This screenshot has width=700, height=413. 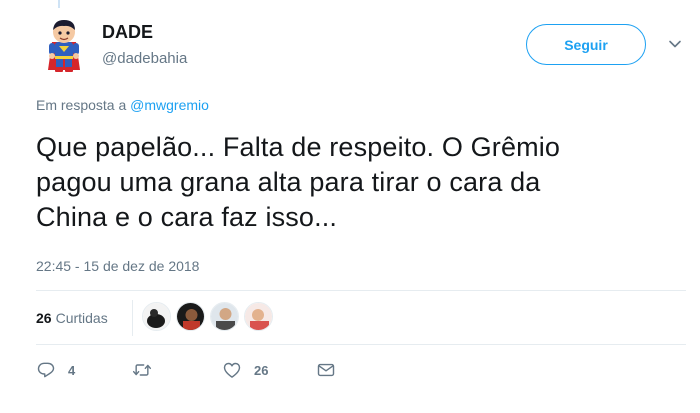 I want to click on follow-button: Seguir, so click(x=586, y=44).